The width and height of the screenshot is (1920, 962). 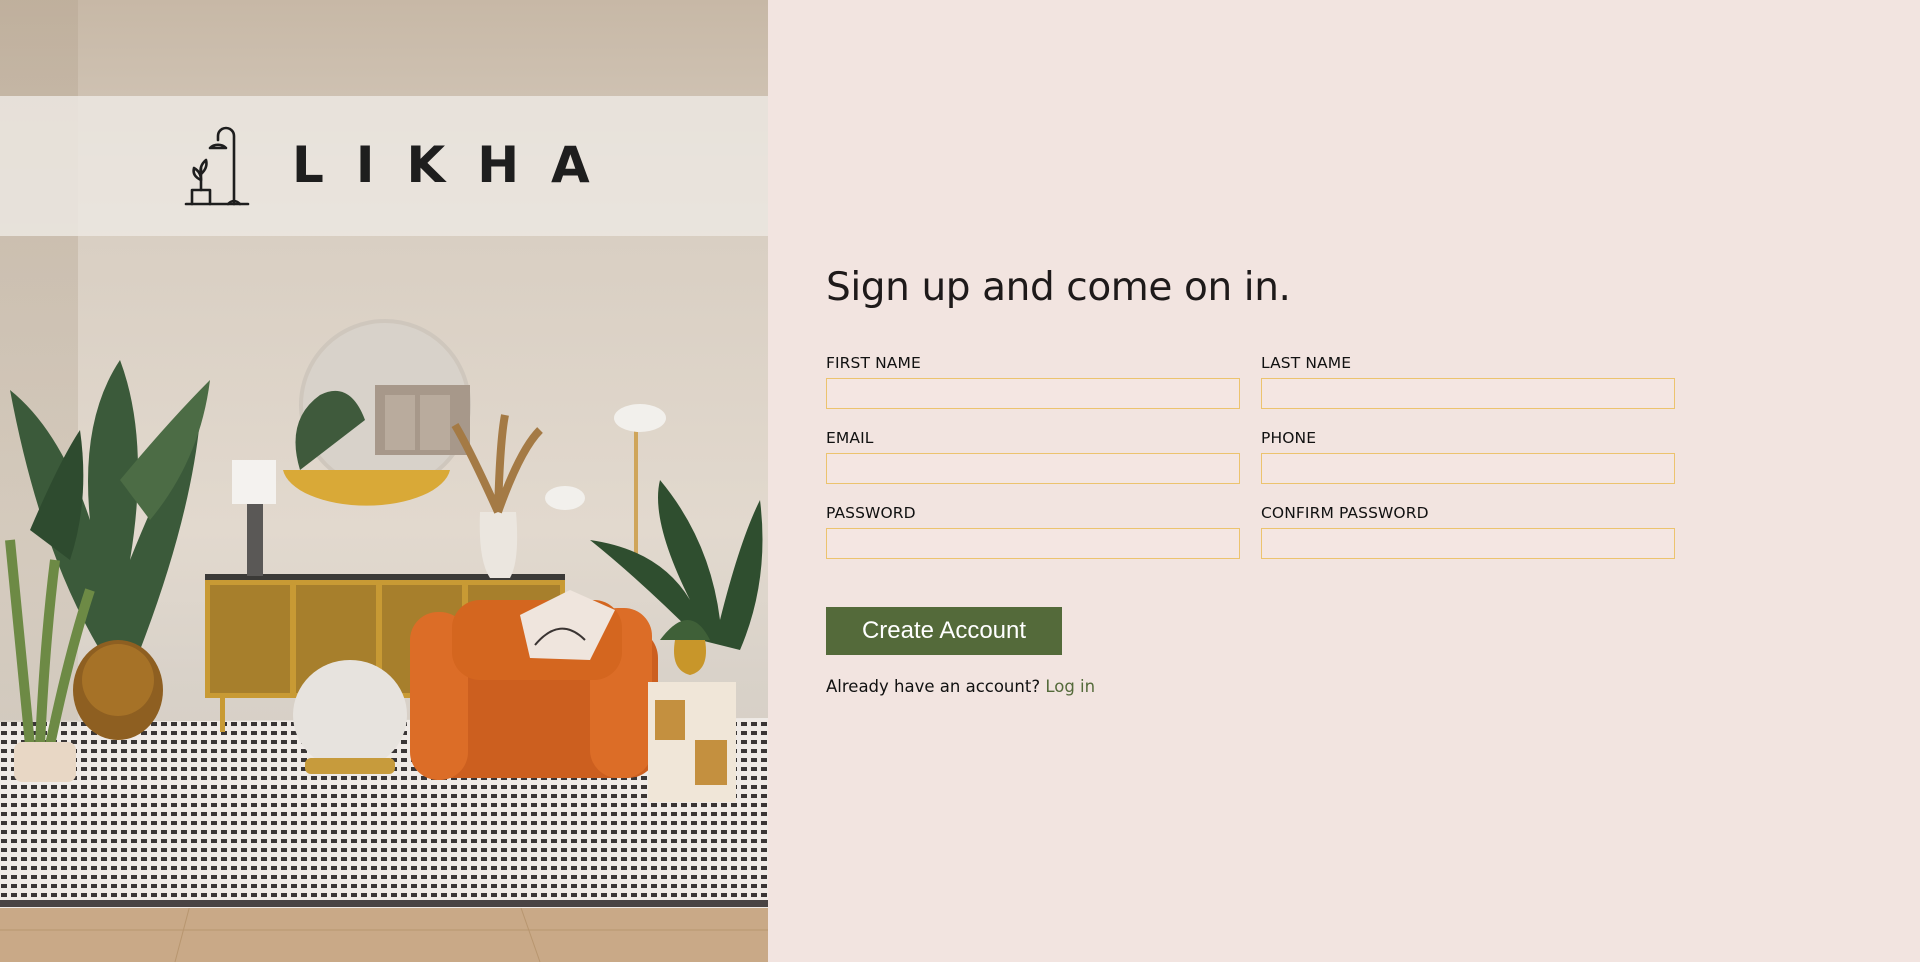 I want to click on email-input, so click(x=1033, y=468).